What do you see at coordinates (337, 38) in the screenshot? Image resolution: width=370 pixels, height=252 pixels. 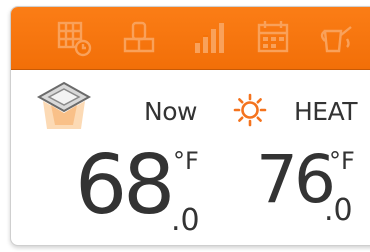 I see `watering-can-icon` at bounding box center [337, 38].